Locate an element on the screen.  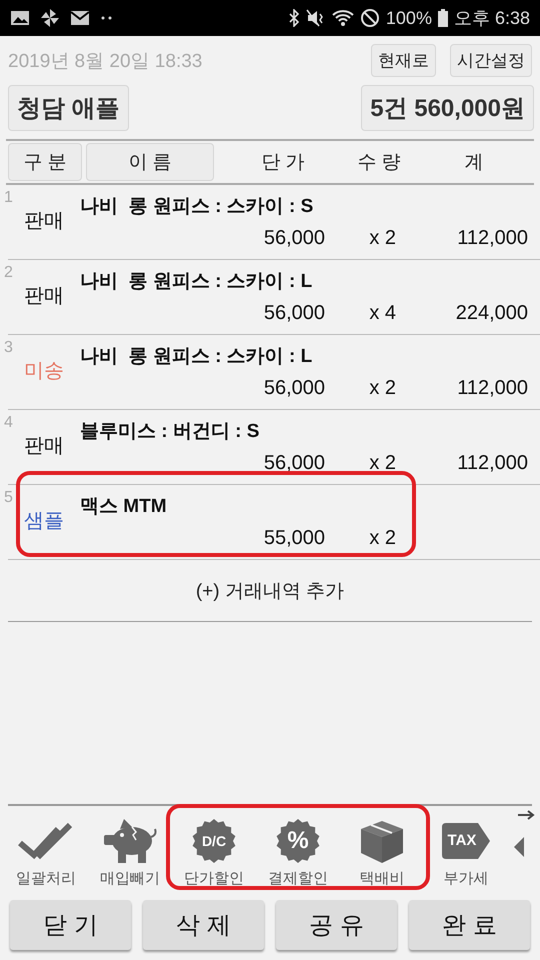
transaction-type: 미송 is located at coordinates (44, 371).